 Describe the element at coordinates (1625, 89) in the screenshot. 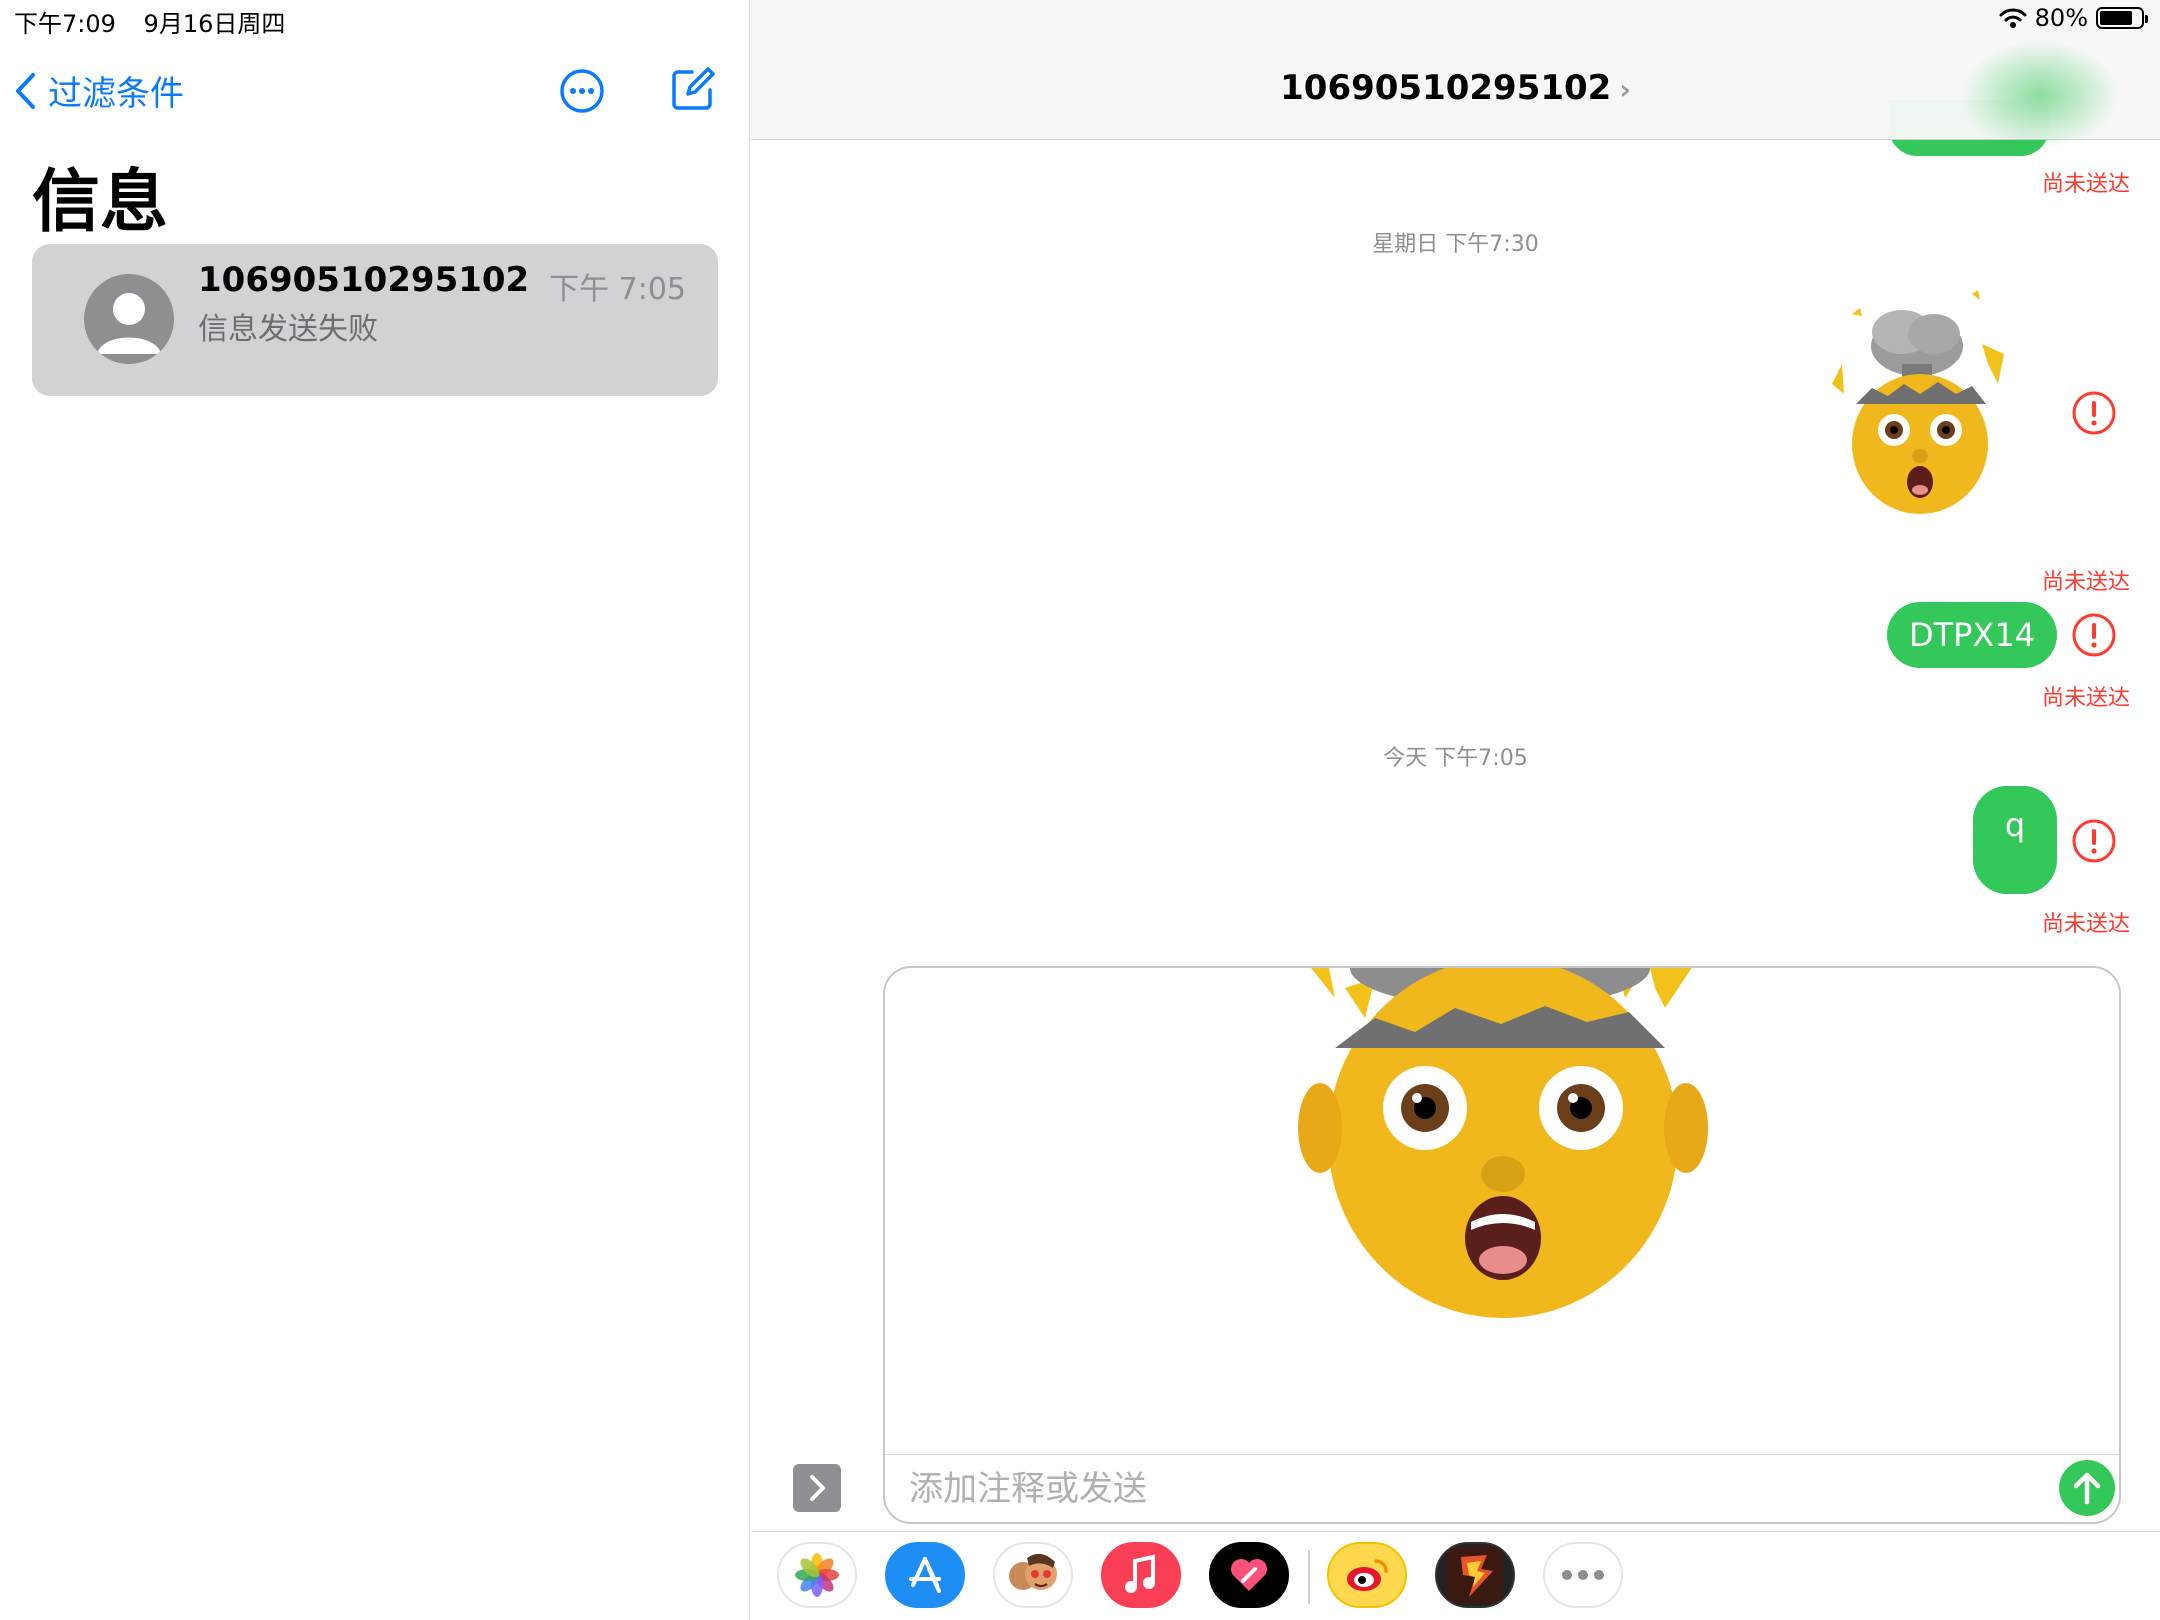

I see `chevron-right-icon: ›` at that location.